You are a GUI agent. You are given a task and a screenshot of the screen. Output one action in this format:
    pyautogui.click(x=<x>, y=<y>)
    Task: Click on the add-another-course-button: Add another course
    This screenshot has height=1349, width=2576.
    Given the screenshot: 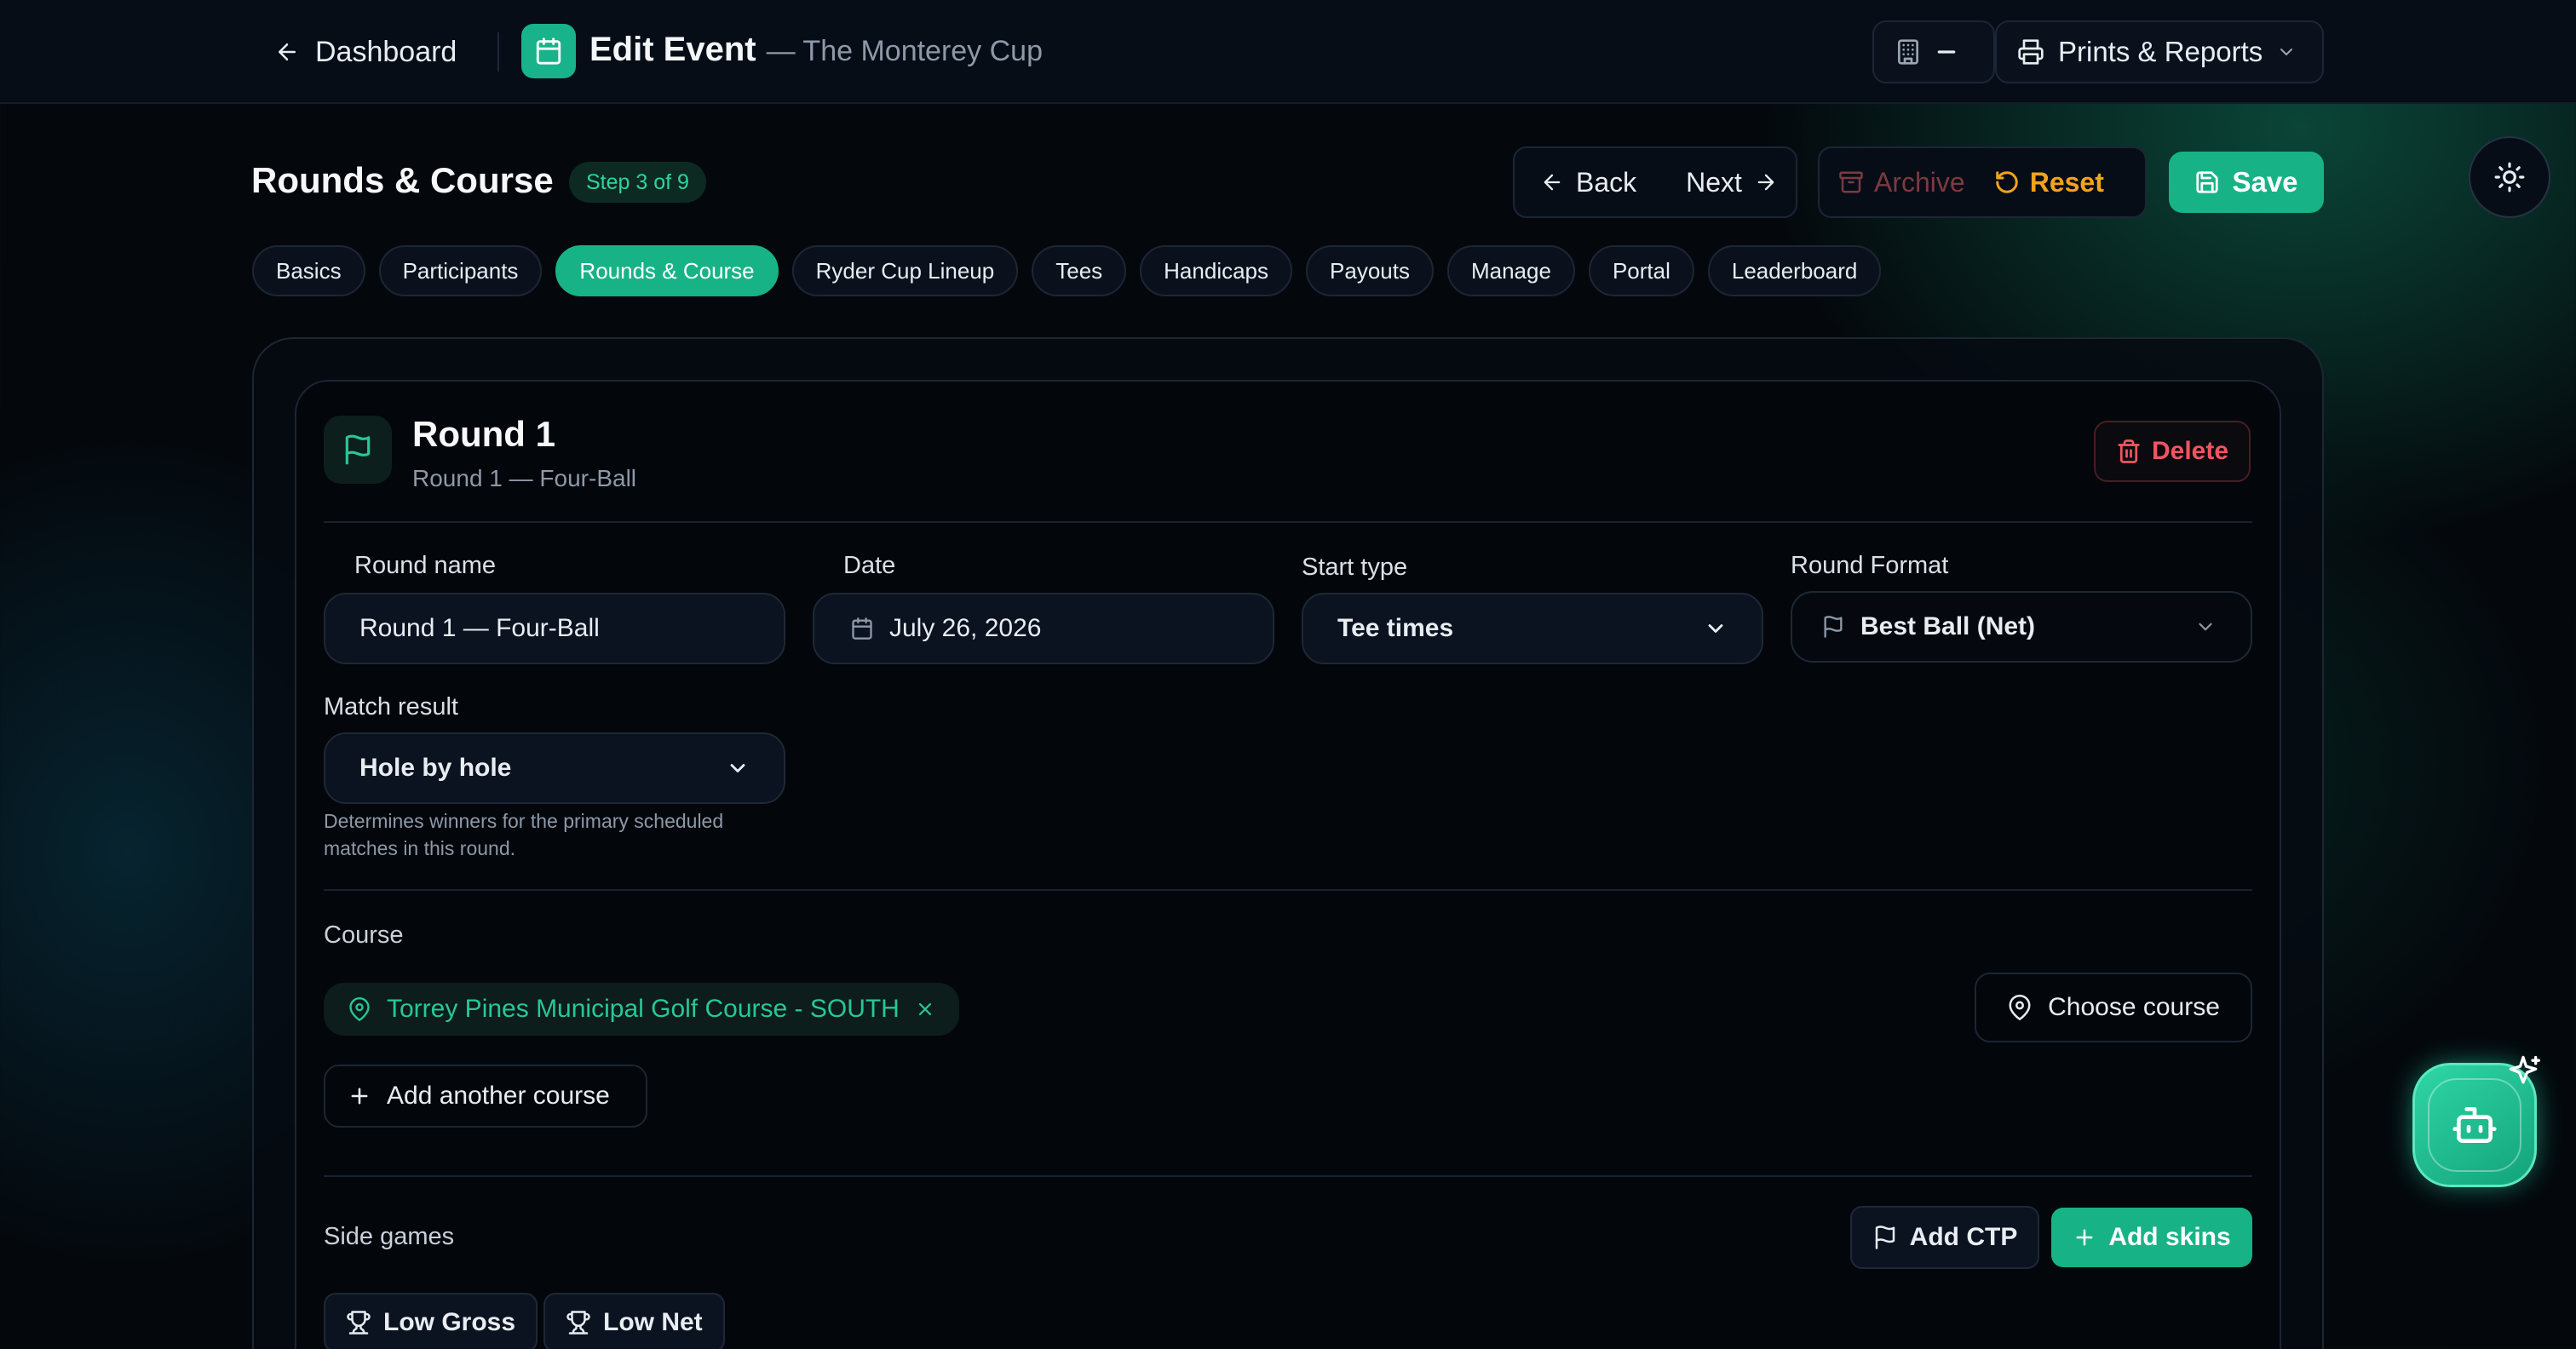 What is the action you would take?
    pyautogui.click(x=486, y=1097)
    